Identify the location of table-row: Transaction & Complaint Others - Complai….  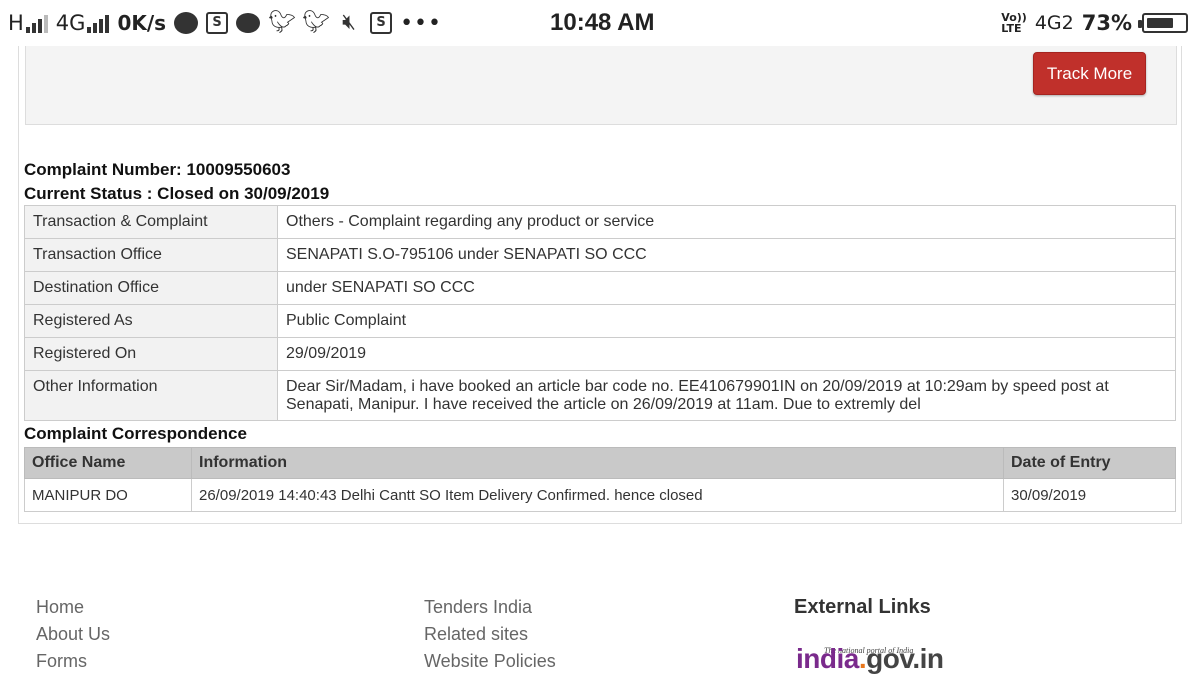
(600, 222).